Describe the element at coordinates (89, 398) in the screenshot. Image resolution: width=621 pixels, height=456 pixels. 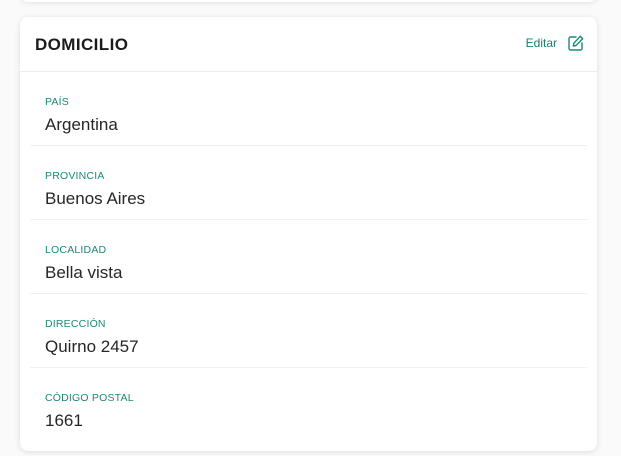
I see `field-label: CÓDIGO POSTAL` at that location.